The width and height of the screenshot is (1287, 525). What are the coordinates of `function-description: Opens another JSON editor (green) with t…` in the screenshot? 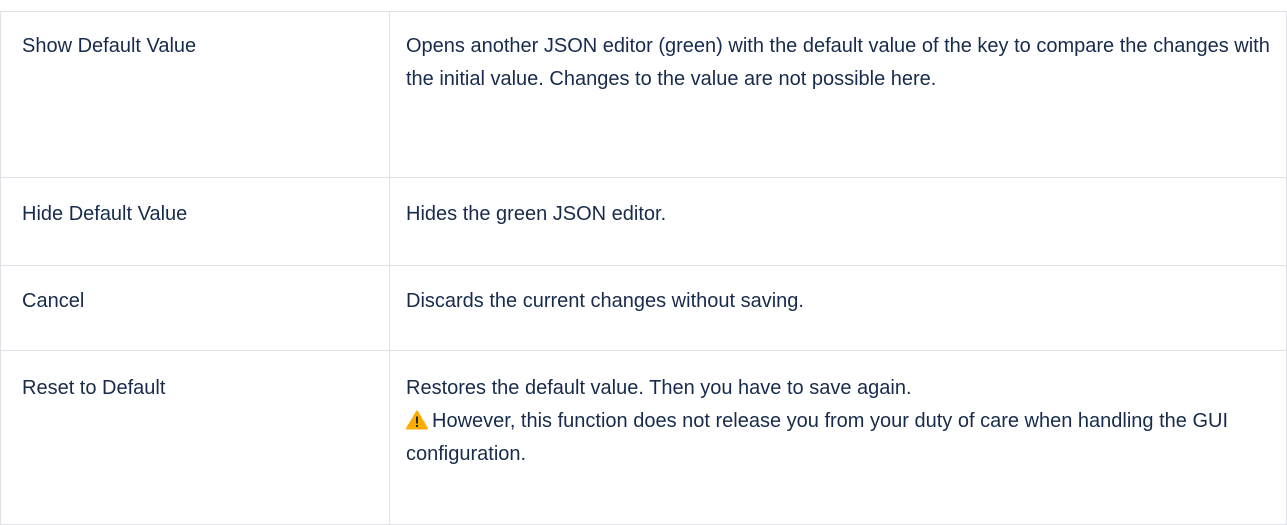 It's located at (838, 62).